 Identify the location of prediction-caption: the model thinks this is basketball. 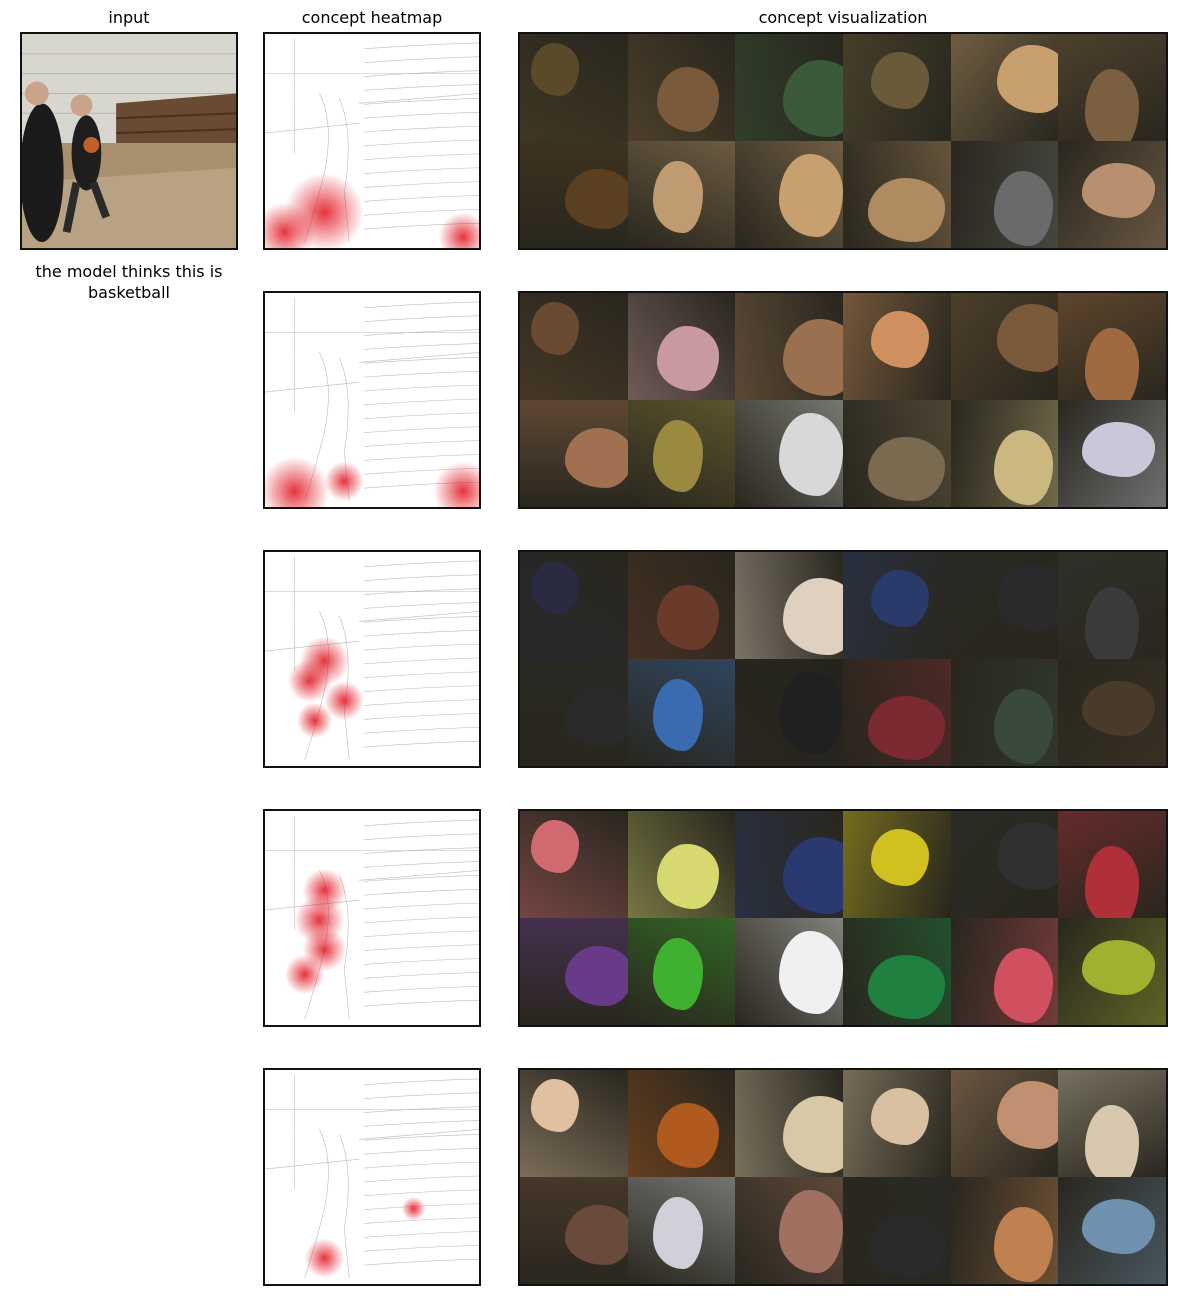
(129, 282).